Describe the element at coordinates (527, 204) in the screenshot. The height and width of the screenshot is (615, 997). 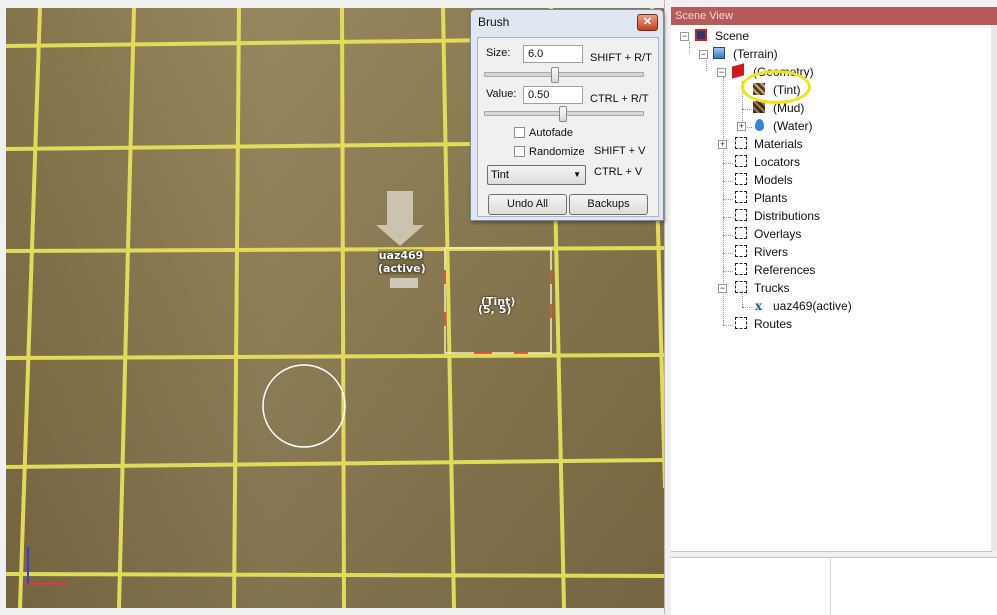
I see `undo-all-button: Undo All` at that location.